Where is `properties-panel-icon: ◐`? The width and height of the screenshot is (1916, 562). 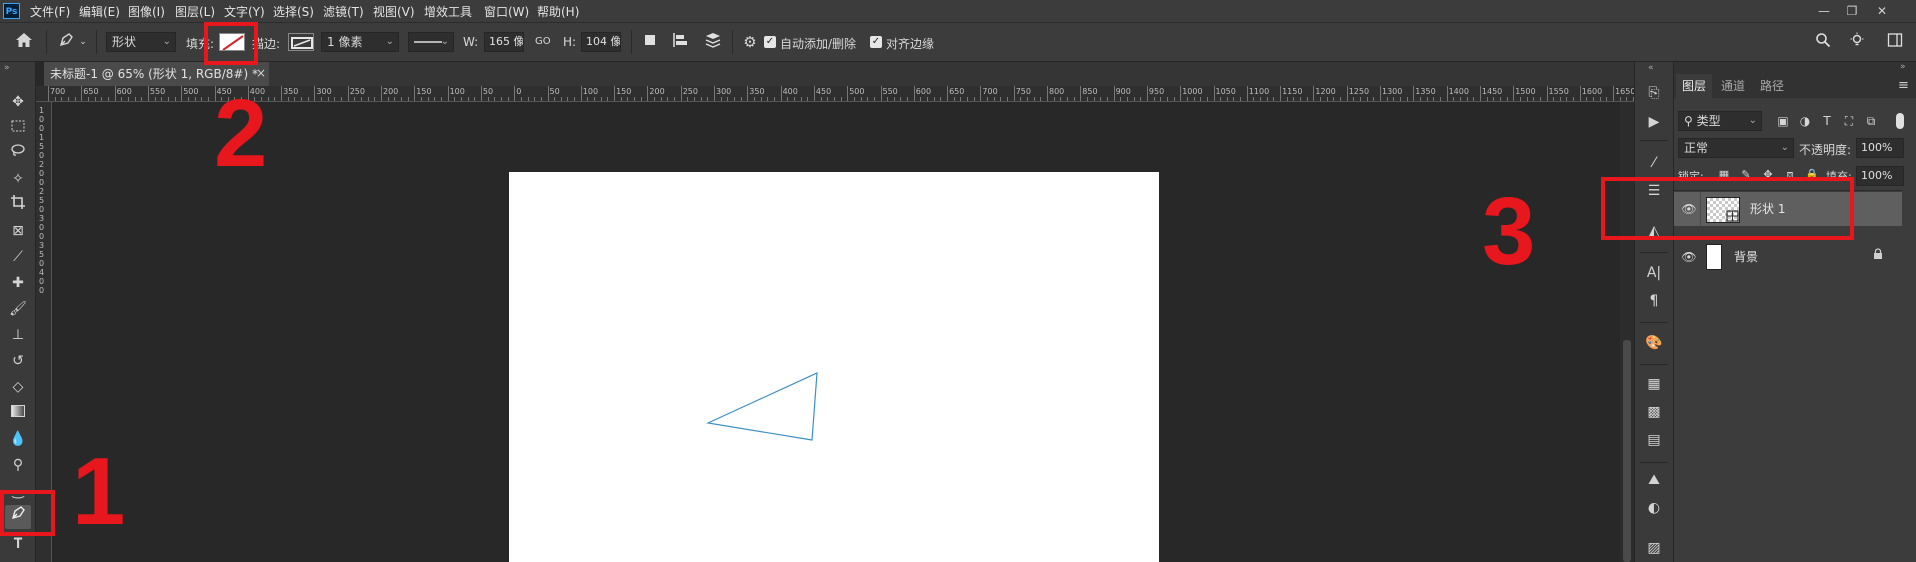 properties-panel-icon: ◐ is located at coordinates (1654, 508).